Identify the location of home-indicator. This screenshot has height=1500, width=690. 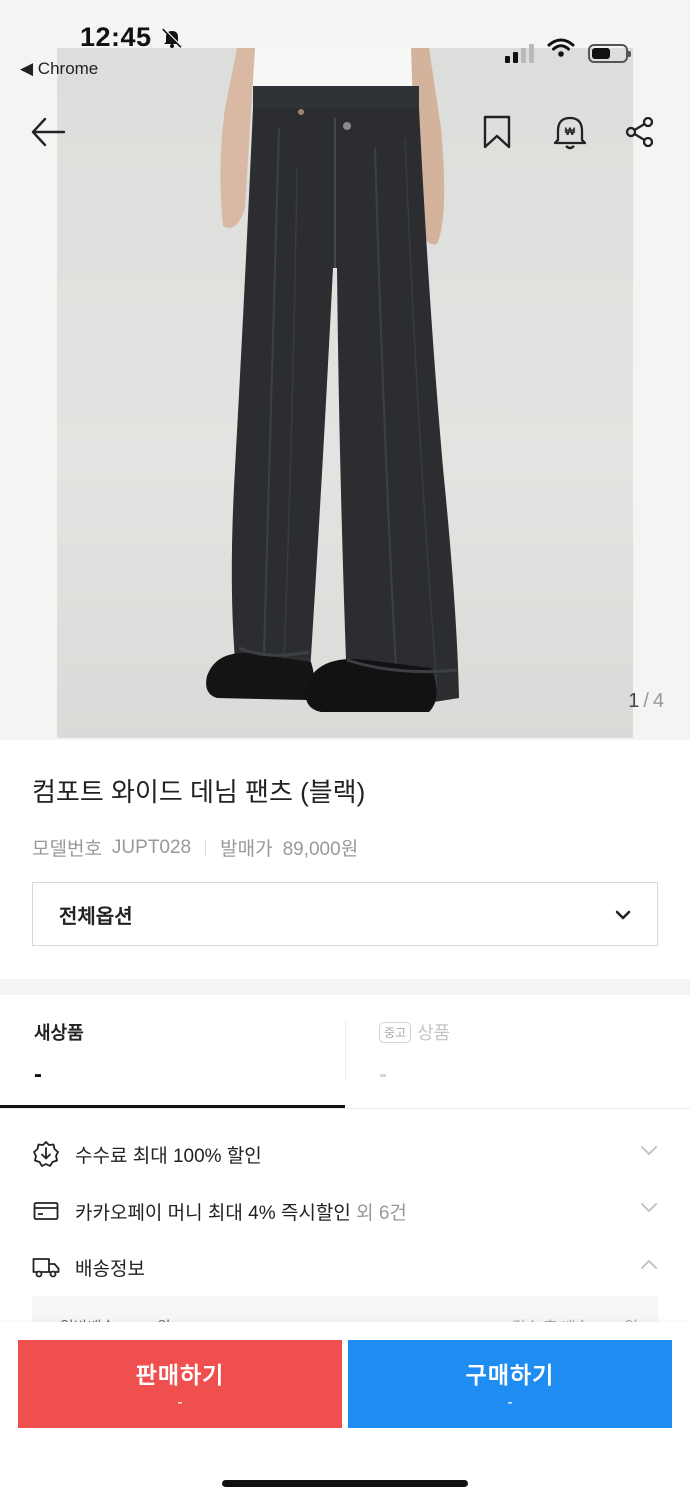
(345, 1483).